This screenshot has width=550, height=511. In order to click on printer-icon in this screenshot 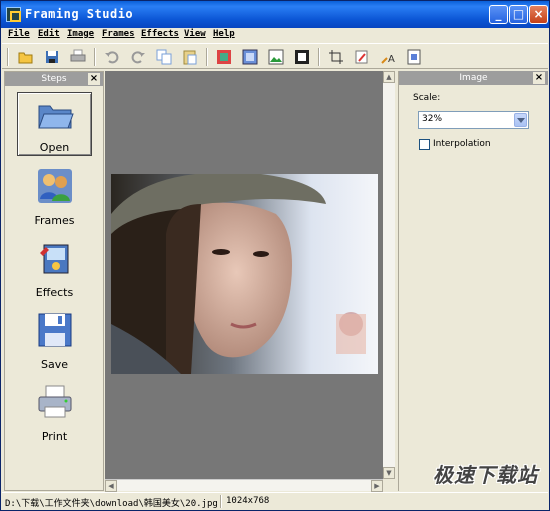, I will do `click(54, 401)`.